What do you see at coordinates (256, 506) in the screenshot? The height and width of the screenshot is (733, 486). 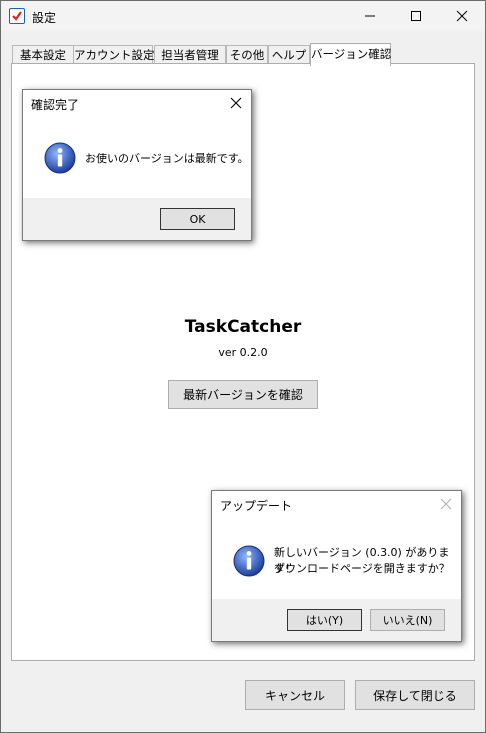 I see `dialog-title: アップデート` at bounding box center [256, 506].